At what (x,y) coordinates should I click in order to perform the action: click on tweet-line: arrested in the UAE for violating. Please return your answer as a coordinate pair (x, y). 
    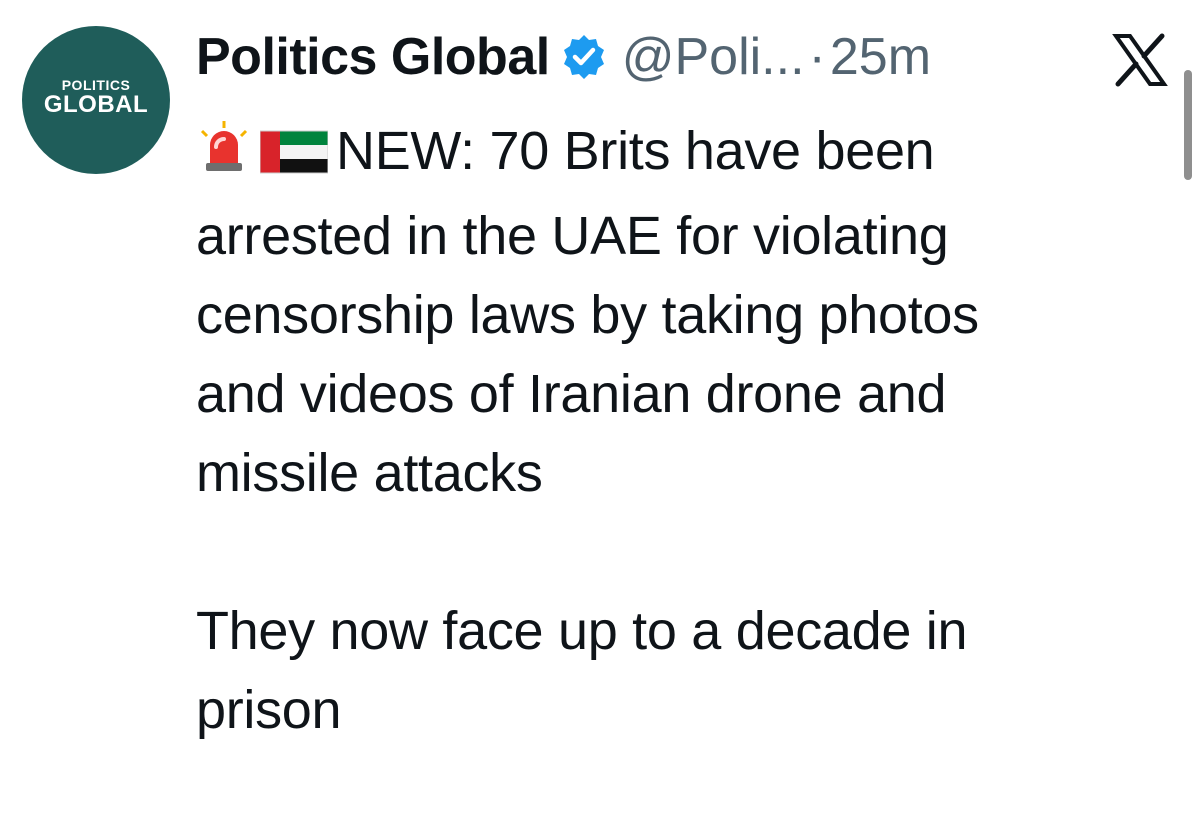
    Looking at the image, I should click on (572, 236).